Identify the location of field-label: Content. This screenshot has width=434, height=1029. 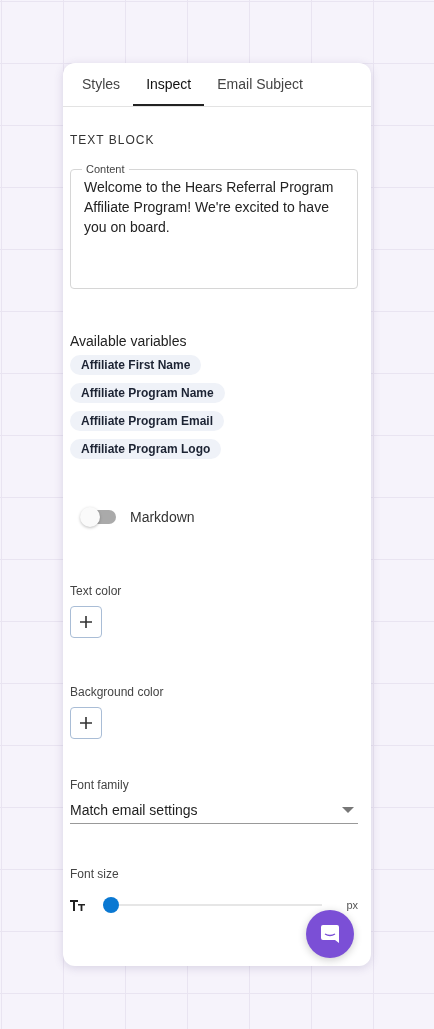
(105, 169).